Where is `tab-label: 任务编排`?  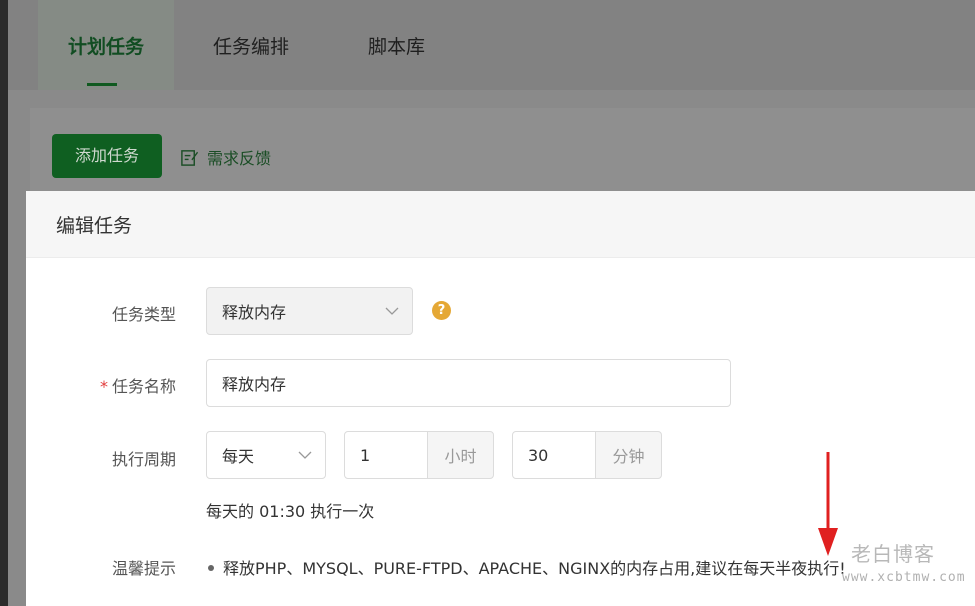 tab-label: 任务编排 is located at coordinates (251, 47).